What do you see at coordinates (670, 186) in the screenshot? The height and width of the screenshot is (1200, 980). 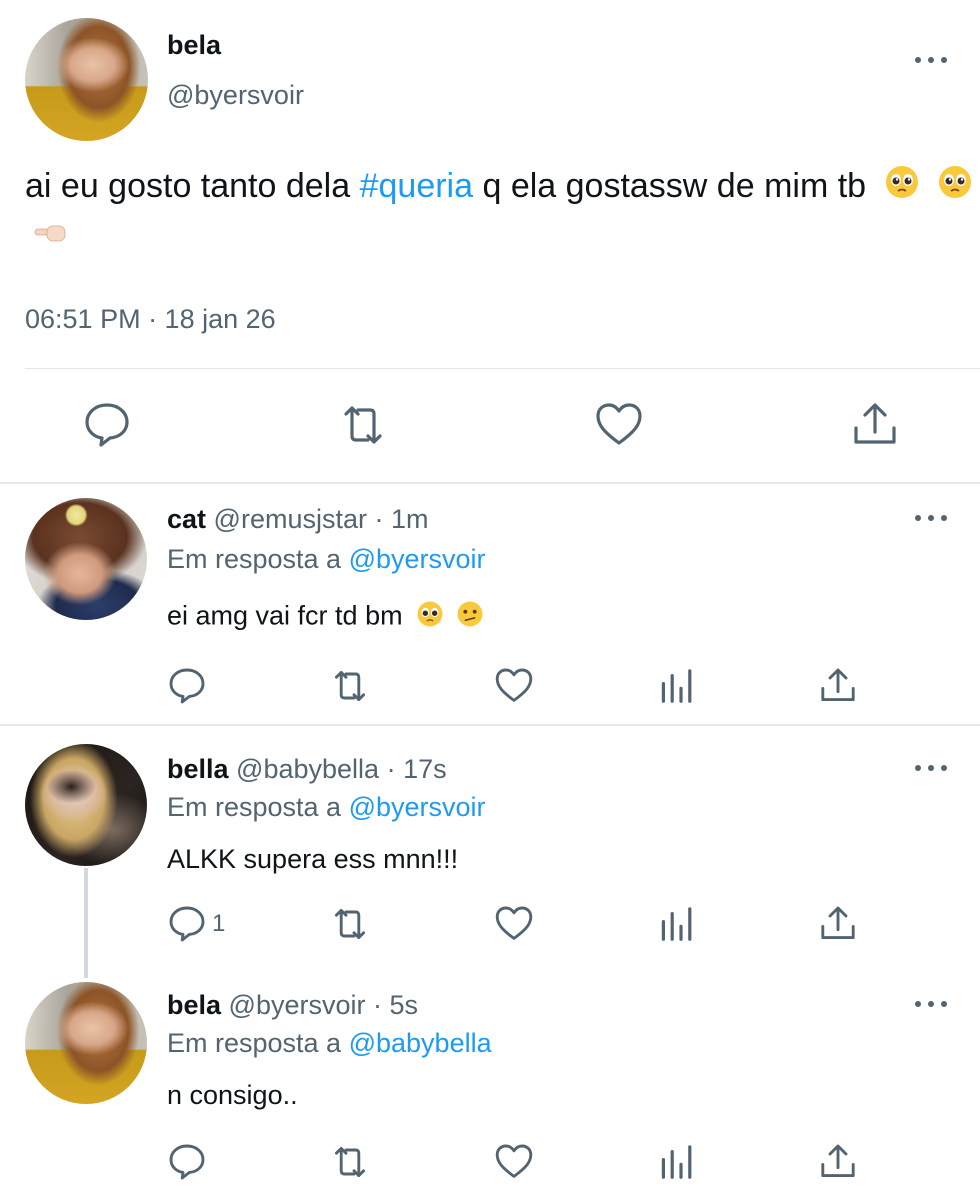 I see `tweet-text-part: q ela gostassw de mim tb` at bounding box center [670, 186].